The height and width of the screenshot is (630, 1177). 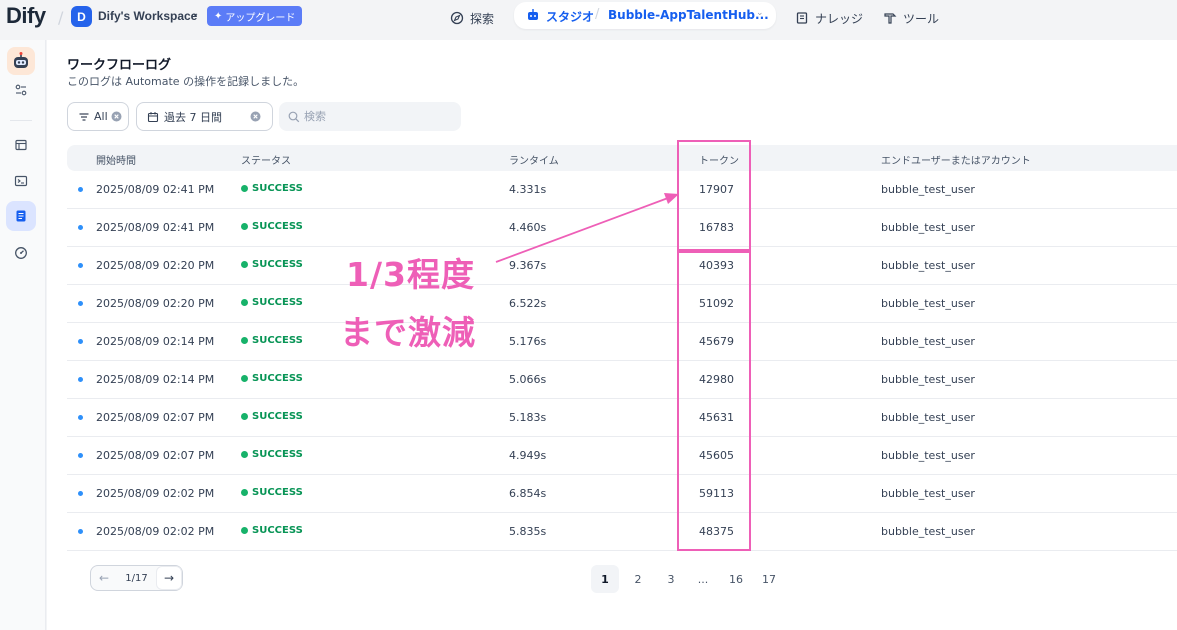 What do you see at coordinates (829, 18) in the screenshot?
I see `nav-knowledge: ナレッジ` at bounding box center [829, 18].